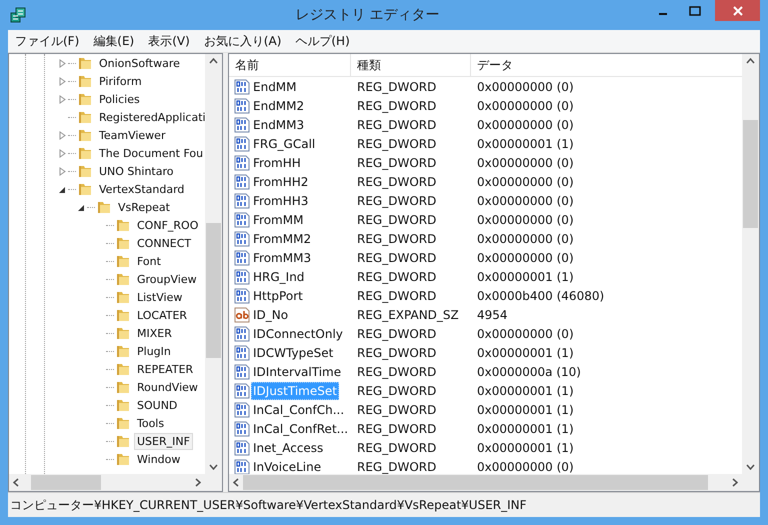  What do you see at coordinates (293, 353) in the screenshot?
I see `value-name: IDCWTypeSet` at bounding box center [293, 353].